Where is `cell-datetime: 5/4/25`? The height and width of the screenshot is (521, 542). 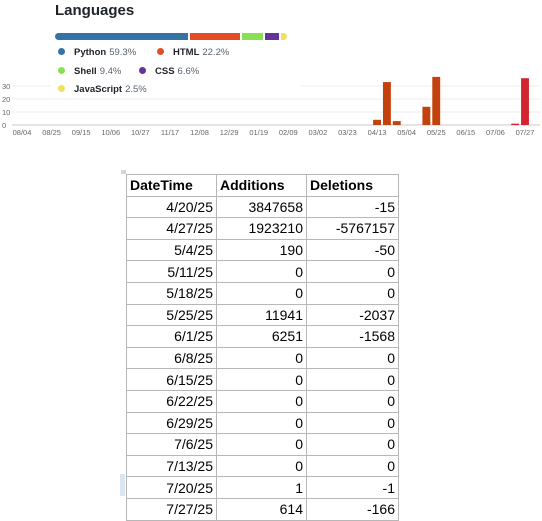 cell-datetime: 5/4/25 is located at coordinates (171, 250).